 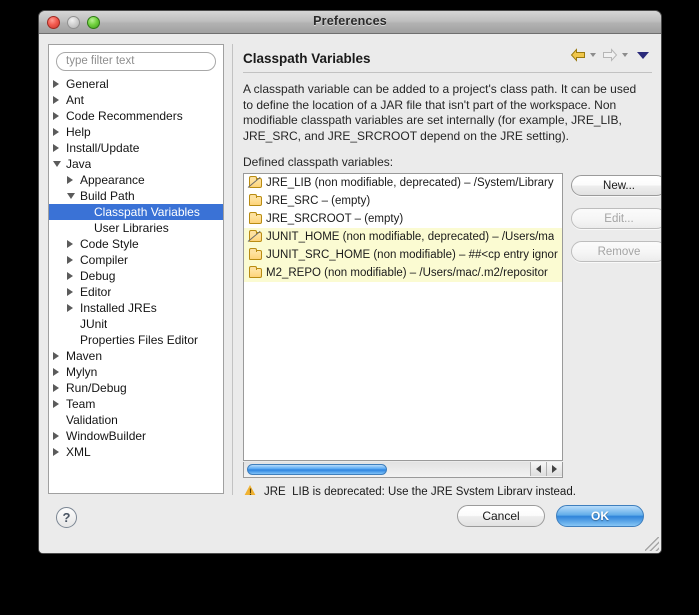 What do you see at coordinates (107, 195) in the screenshot?
I see `sidebar-item-label: Build Path` at bounding box center [107, 195].